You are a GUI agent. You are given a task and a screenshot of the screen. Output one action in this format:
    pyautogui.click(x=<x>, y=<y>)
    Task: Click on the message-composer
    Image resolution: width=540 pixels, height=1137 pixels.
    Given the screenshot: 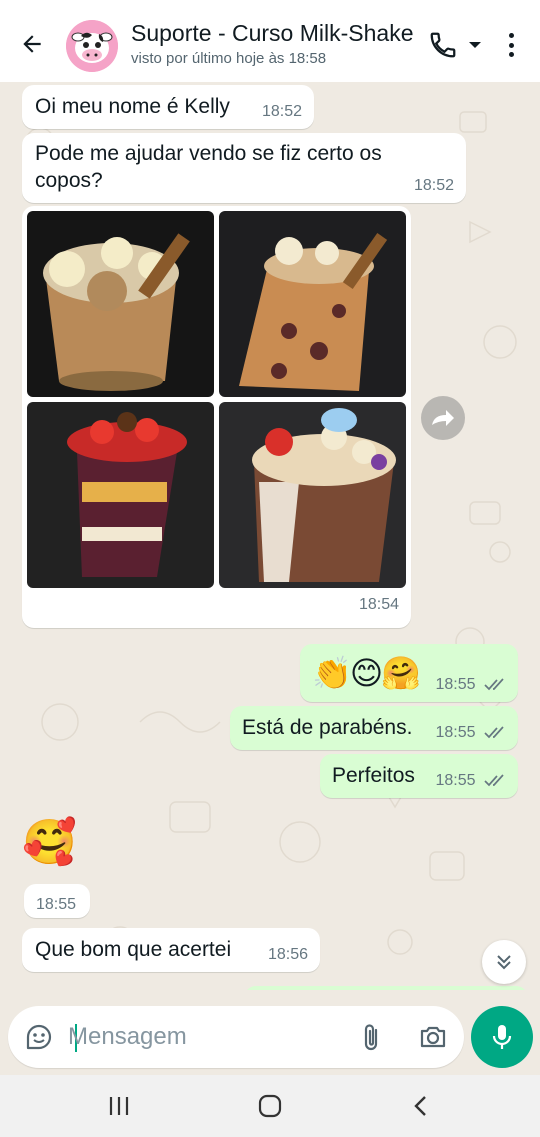 What is the action you would take?
    pyautogui.click(x=236, y=1037)
    